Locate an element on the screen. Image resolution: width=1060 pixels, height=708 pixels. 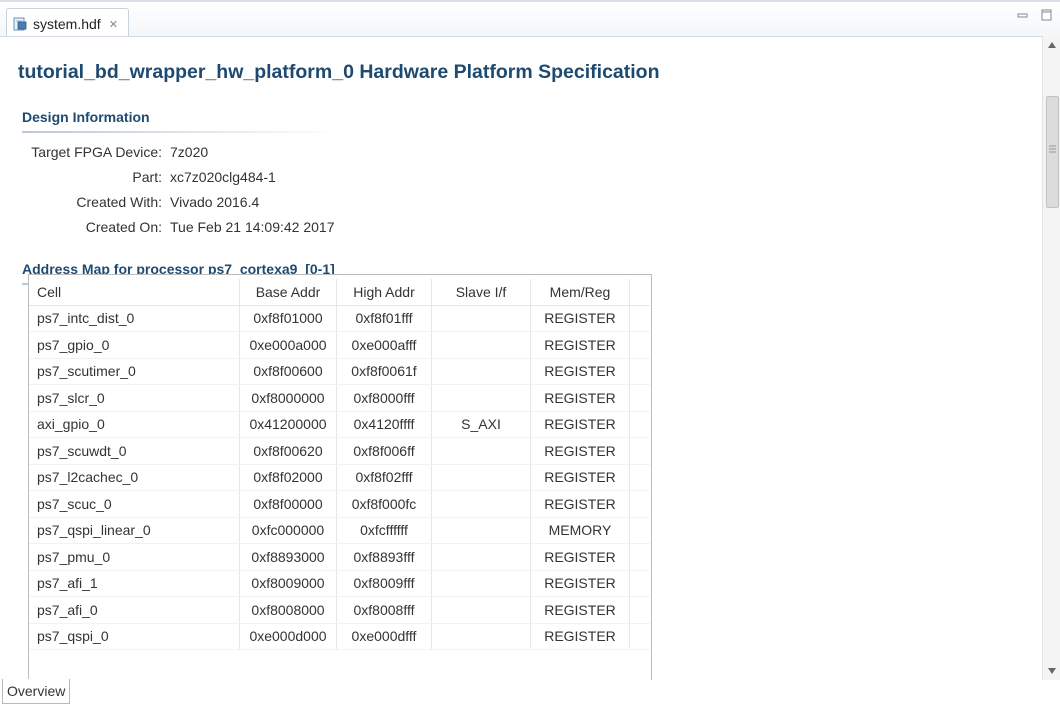
cell-high-addr: 0xf8f006ff is located at coordinates (384, 451).